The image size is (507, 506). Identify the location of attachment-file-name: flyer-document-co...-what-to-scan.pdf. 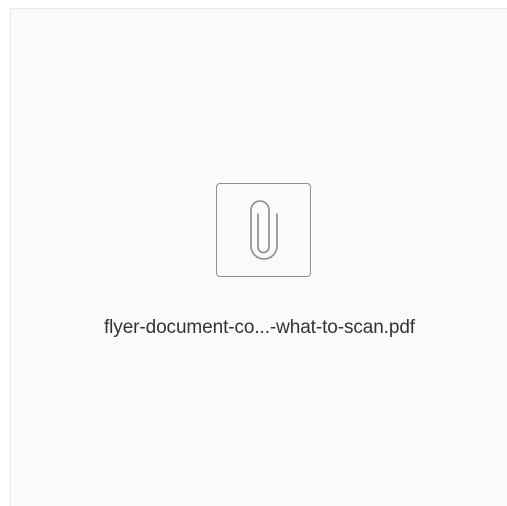
(259, 328).